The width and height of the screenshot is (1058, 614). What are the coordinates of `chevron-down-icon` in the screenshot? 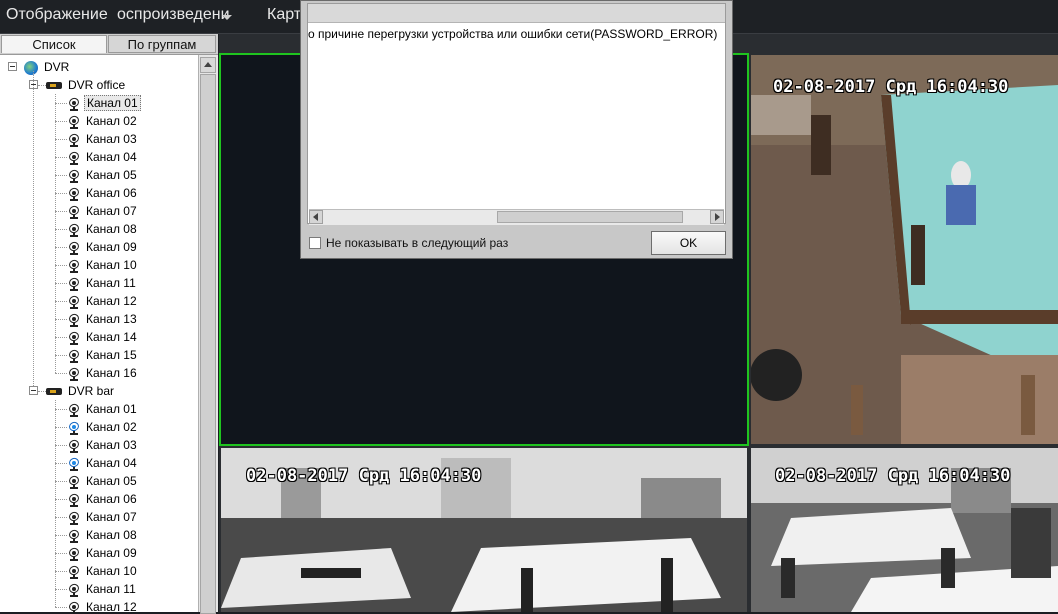 It's located at (227, 17).